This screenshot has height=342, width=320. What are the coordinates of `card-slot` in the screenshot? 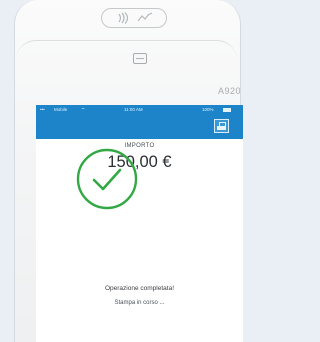 It's located at (140, 58).